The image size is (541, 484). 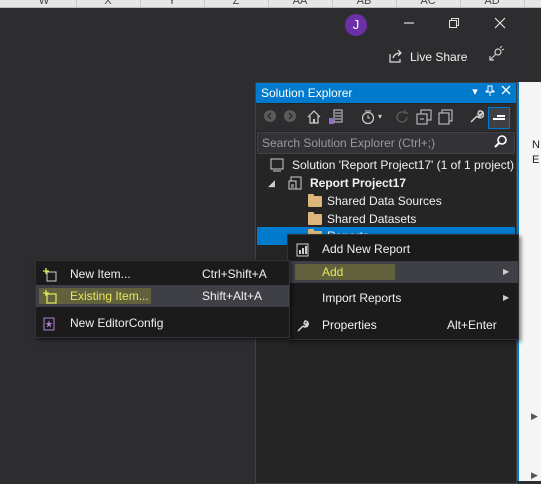 I want to click on column-header: X, so click(x=108, y=3).